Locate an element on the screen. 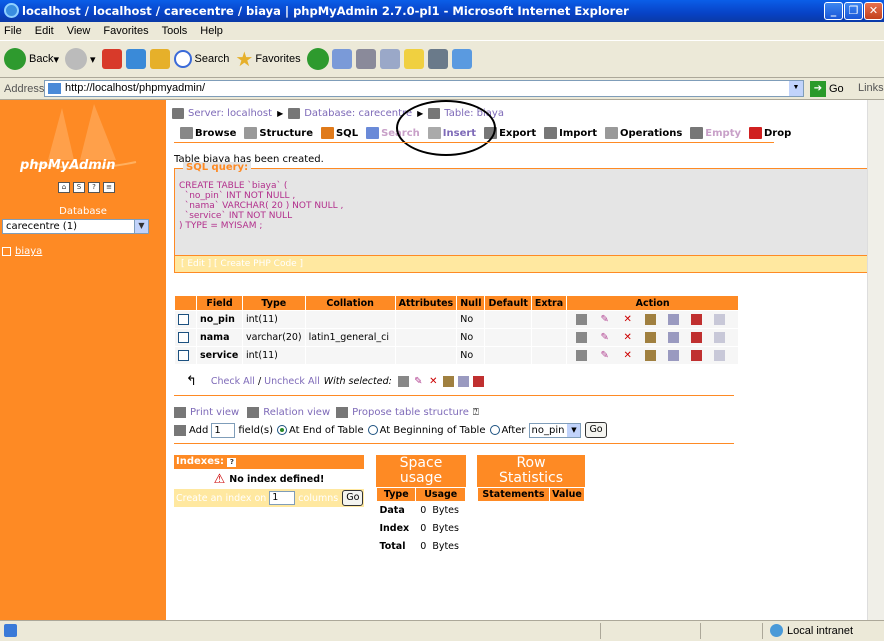  after-field-select: no_pin ▼ is located at coordinates (555, 430).